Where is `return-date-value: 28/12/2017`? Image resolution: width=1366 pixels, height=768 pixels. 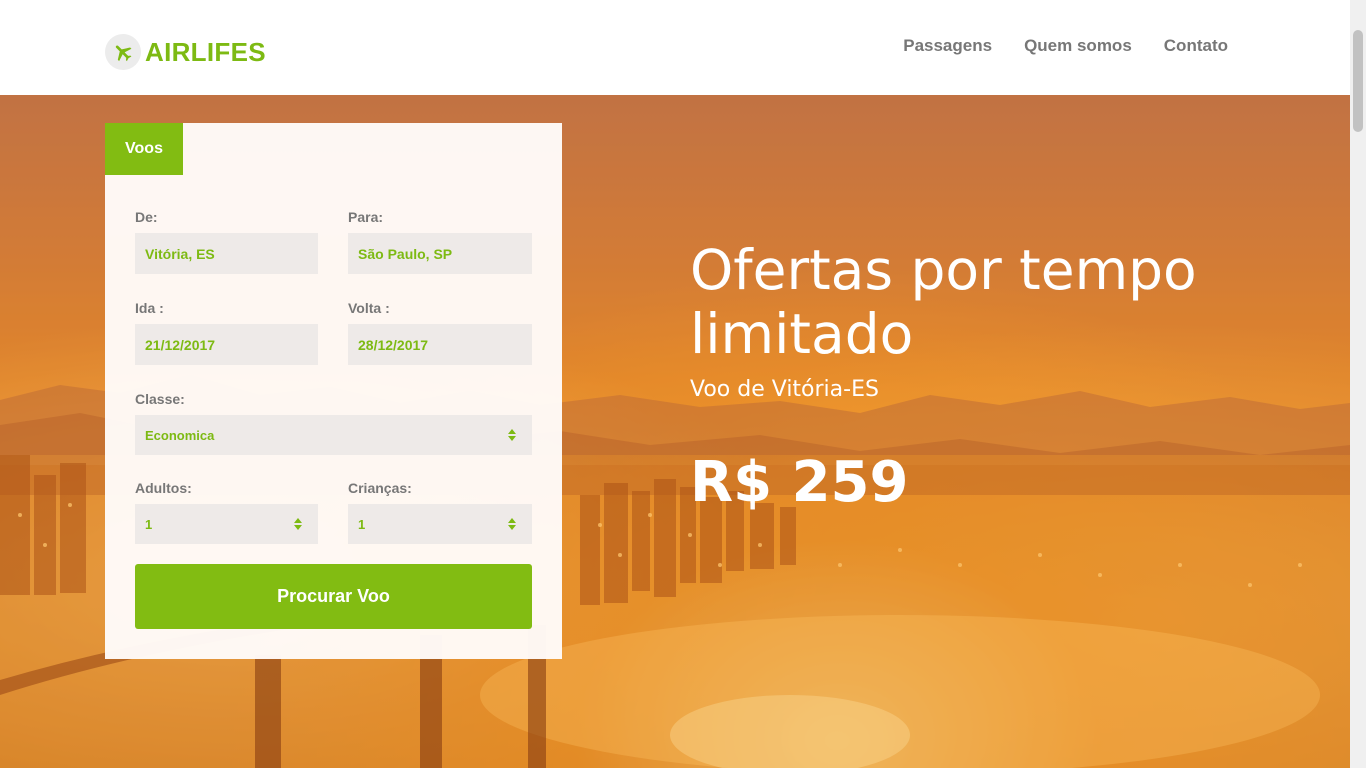 return-date-value: 28/12/2017 is located at coordinates (393, 344).